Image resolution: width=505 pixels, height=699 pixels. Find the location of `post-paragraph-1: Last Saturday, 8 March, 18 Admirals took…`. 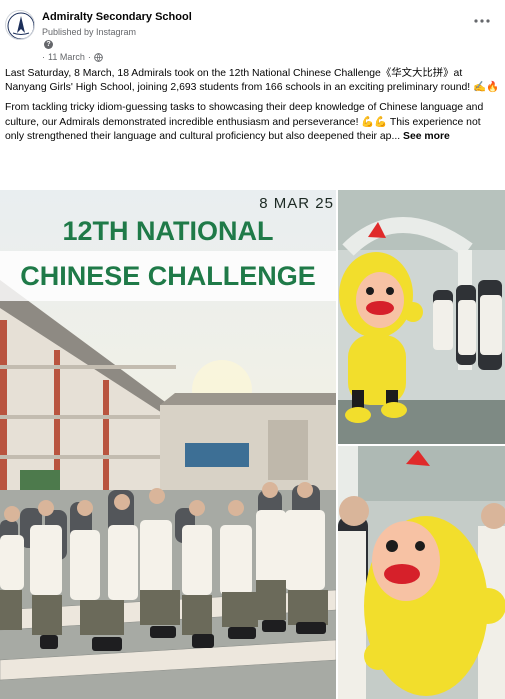

post-paragraph-1: Last Saturday, 8 March, 18 Admirals took… is located at coordinates (252, 81).